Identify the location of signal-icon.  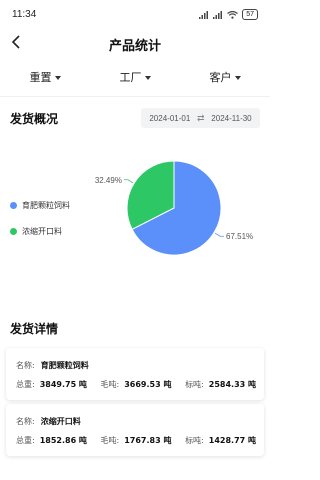
(204, 14).